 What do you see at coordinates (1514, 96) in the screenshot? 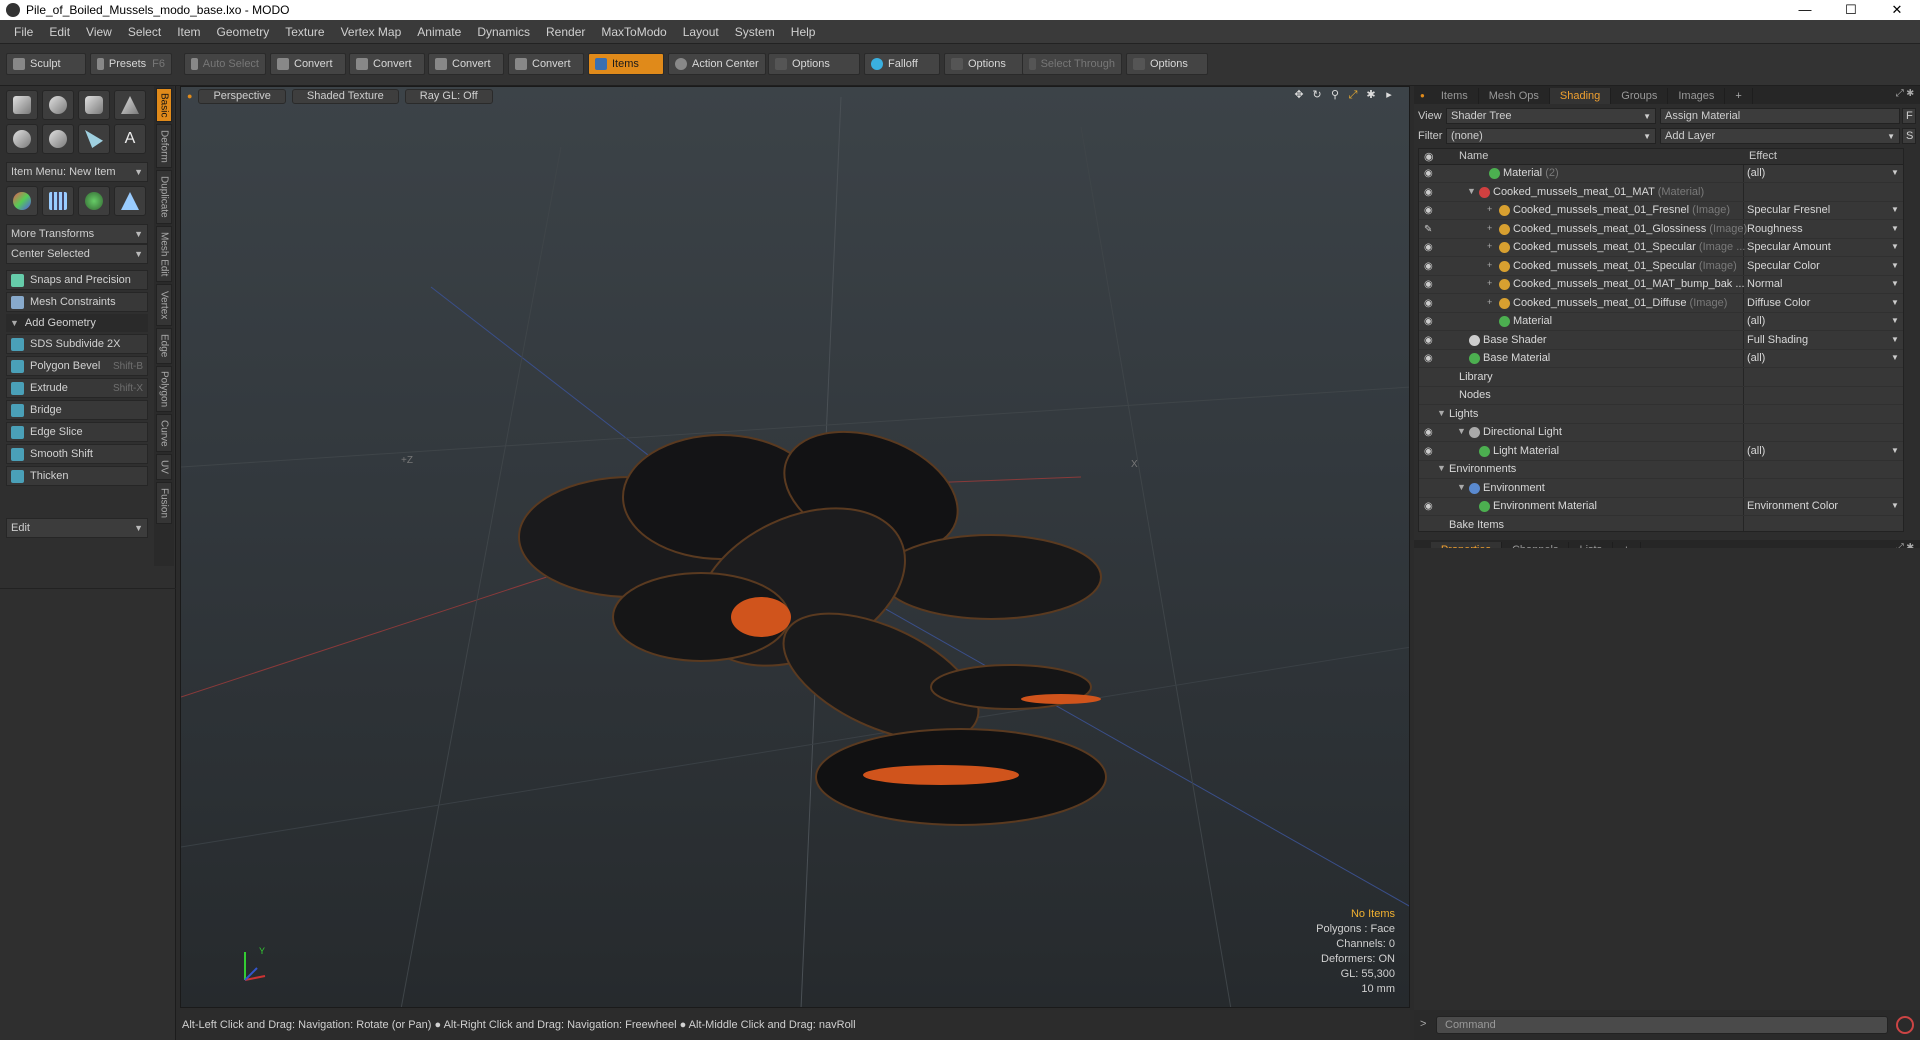
I see `tab-mesh-ops: Mesh Ops` at bounding box center [1514, 96].